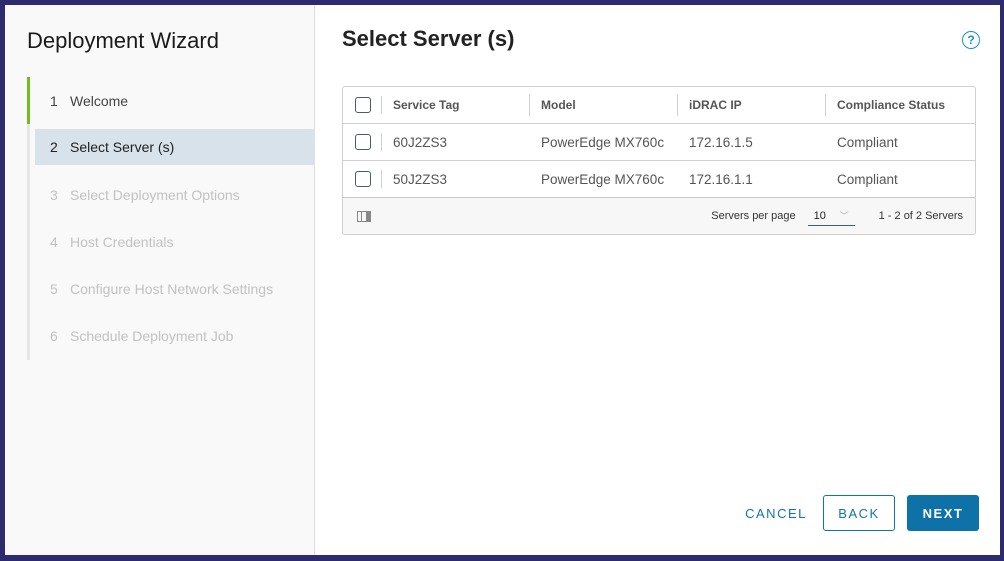  Describe the element at coordinates (753, 216) in the screenshot. I see `per-page-label: Servers per page` at that location.